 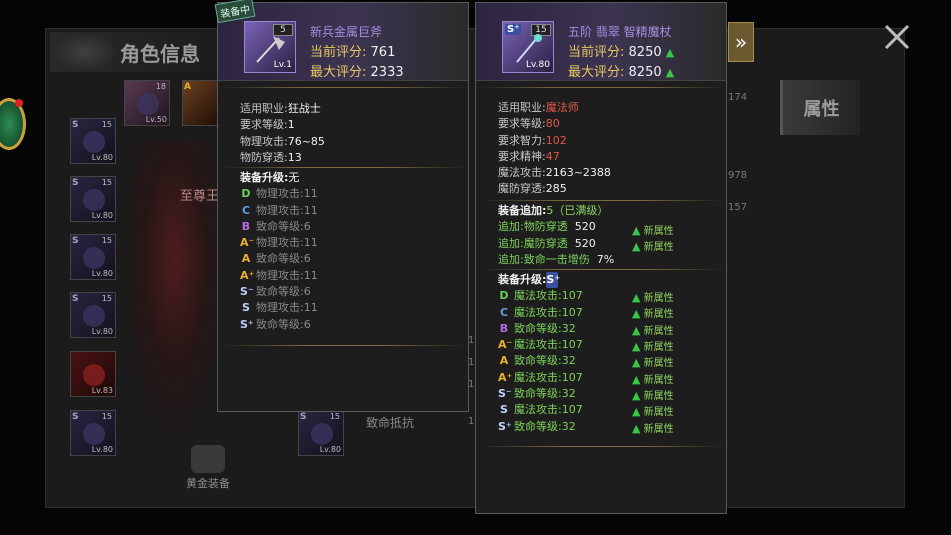 What do you see at coordinates (532, 189) in the screenshot?
I see `stat-row: 魔防穿透:285` at bounding box center [532, 189].